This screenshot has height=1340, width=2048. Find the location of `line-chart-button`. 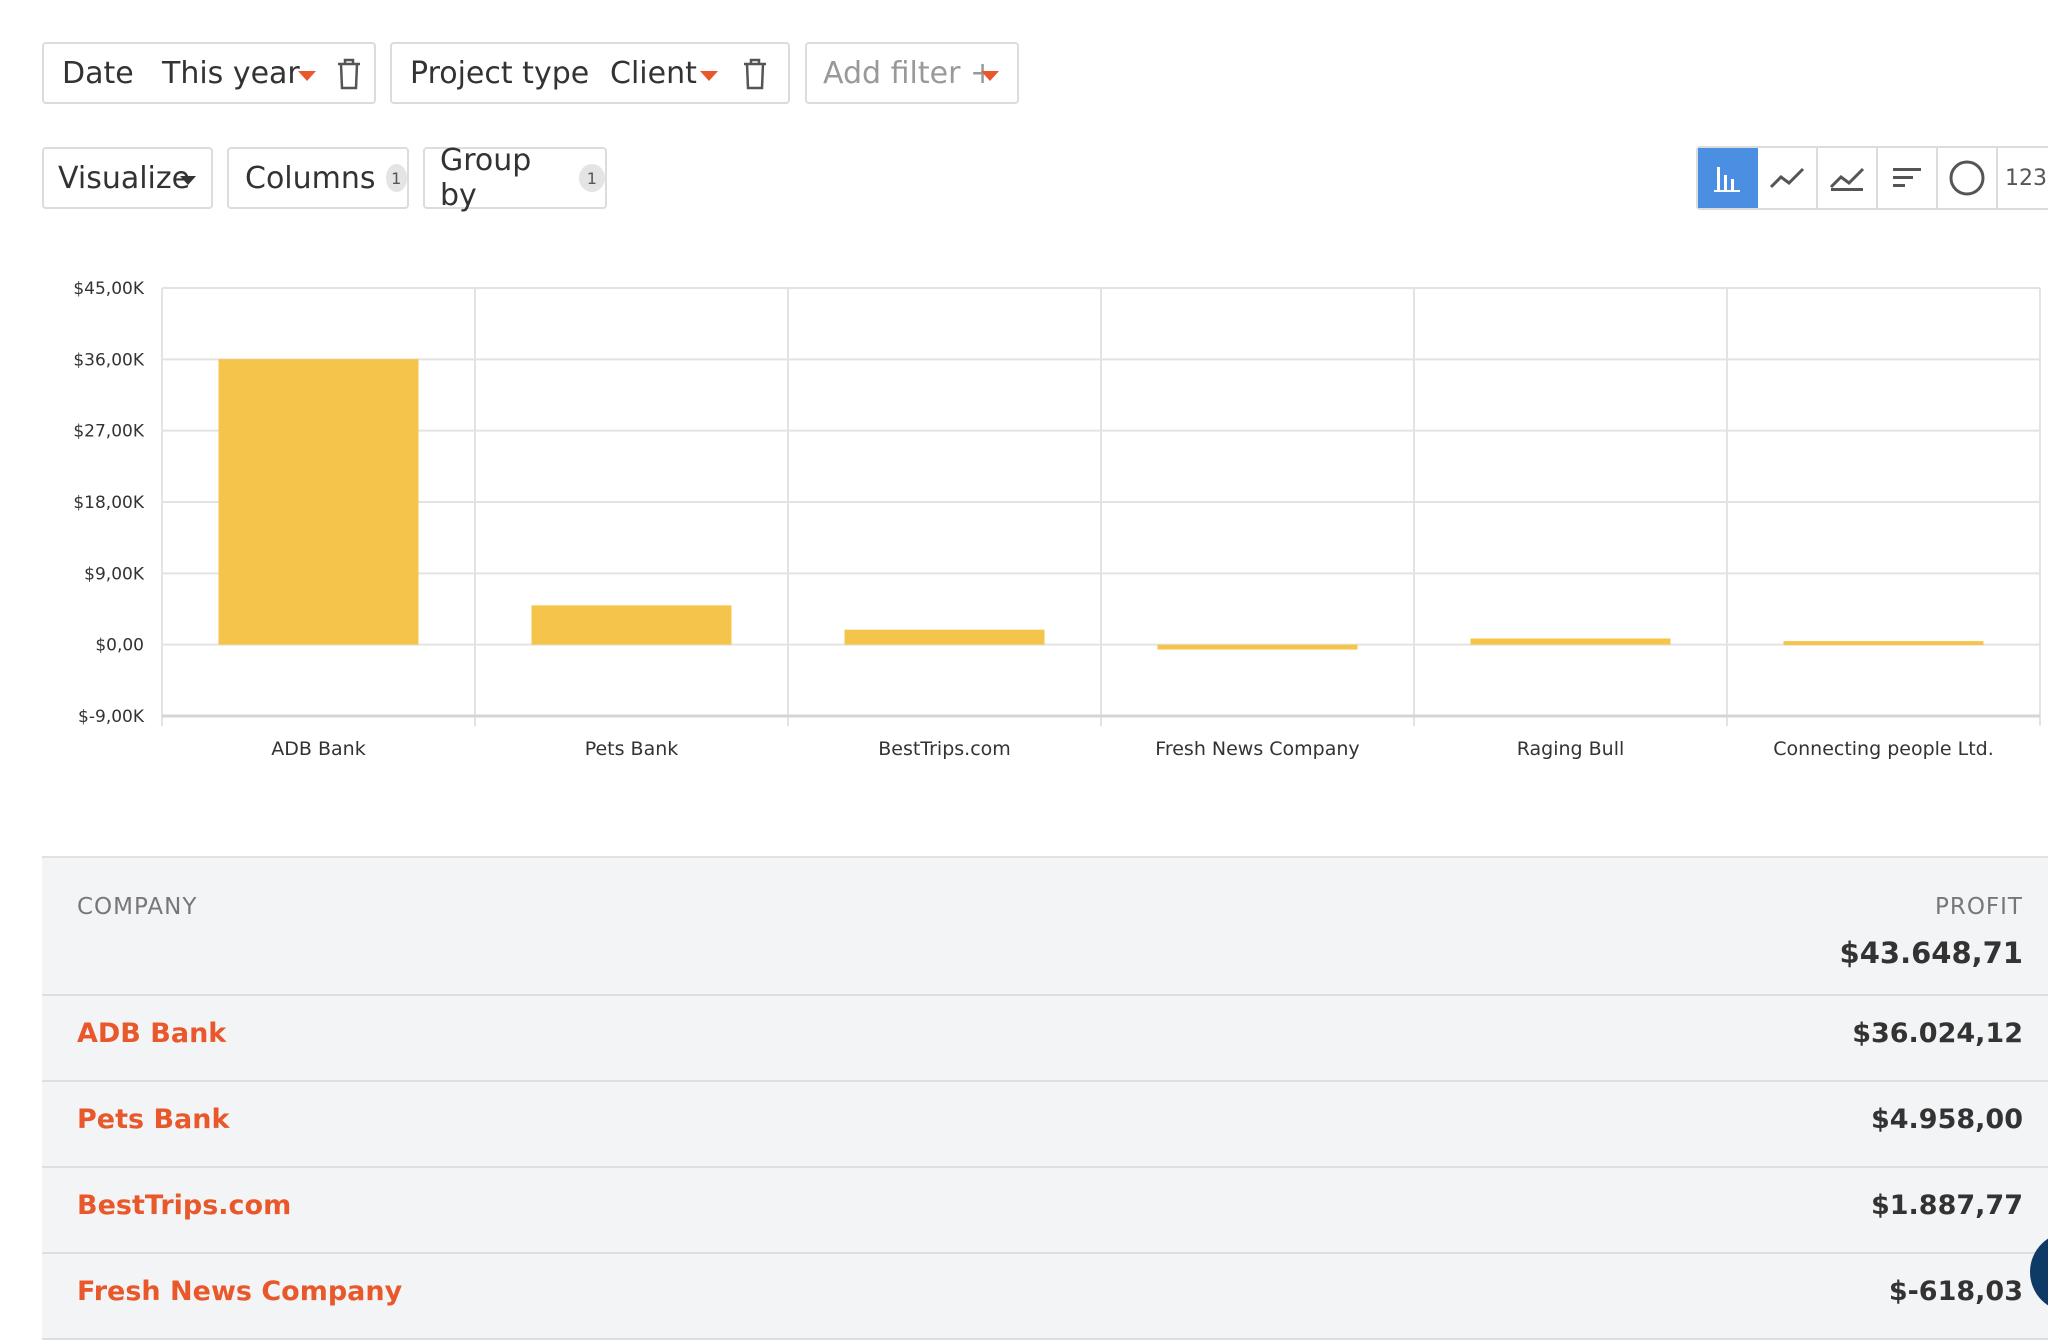

line-chart-button is located at coordinates (1788, 178).